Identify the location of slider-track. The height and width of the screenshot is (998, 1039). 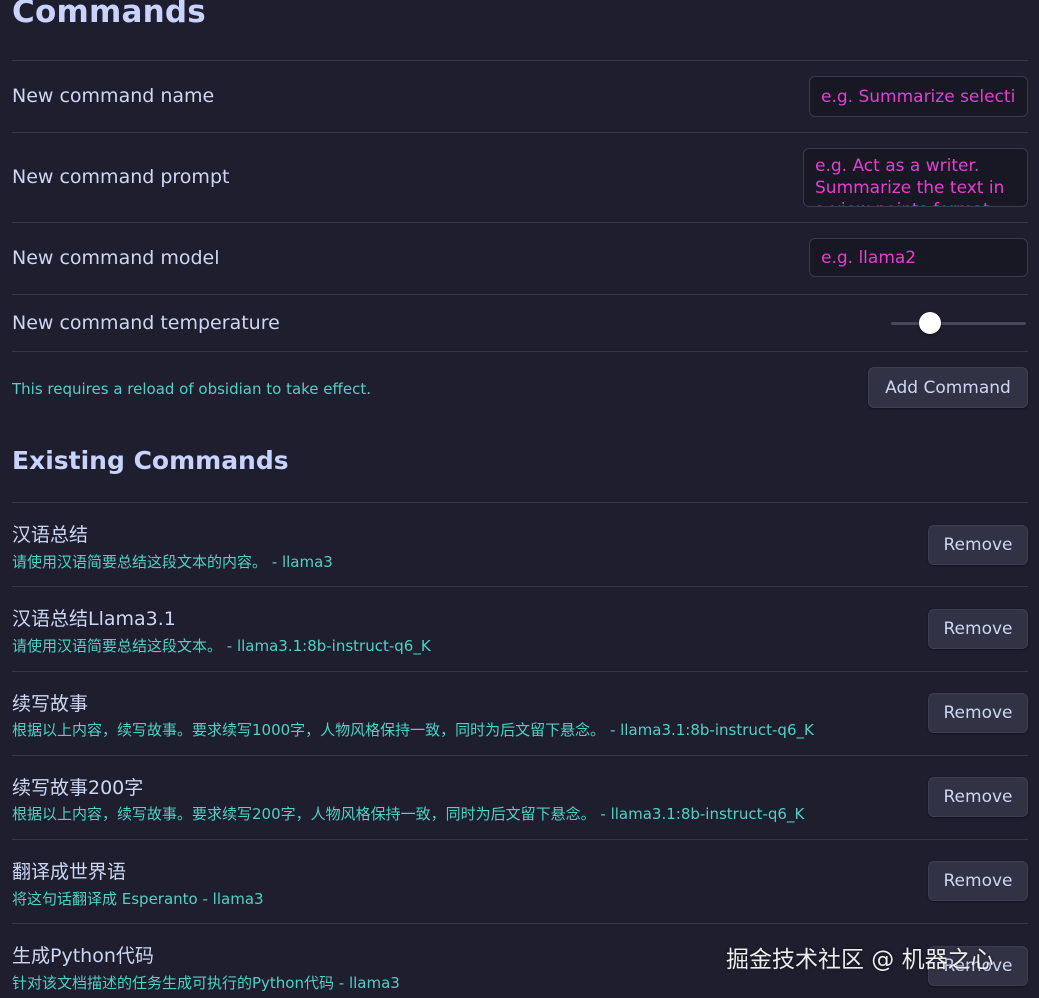
(958, 323).